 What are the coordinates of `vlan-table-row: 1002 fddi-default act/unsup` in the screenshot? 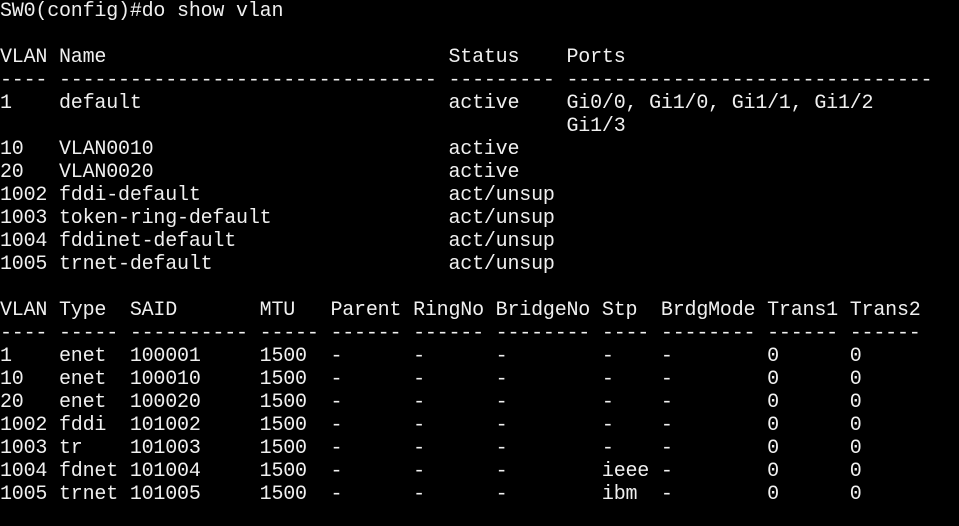 It's located at (277, 195).